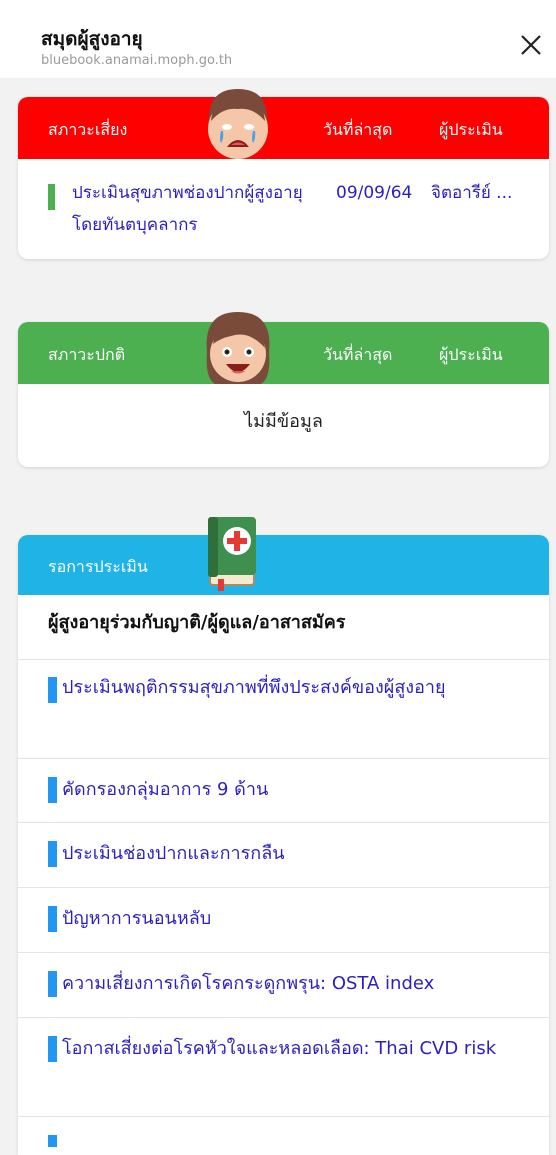  Describe the element at coordinates (238, 124) in the screenshot. I see `crying-face-icon` at that location.